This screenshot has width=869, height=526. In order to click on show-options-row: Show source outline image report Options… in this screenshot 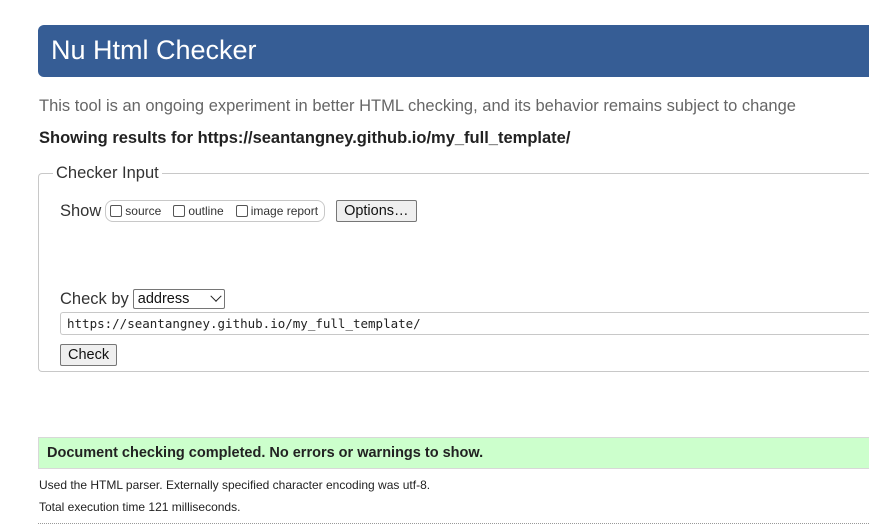, I will do `click(238, 211)`.